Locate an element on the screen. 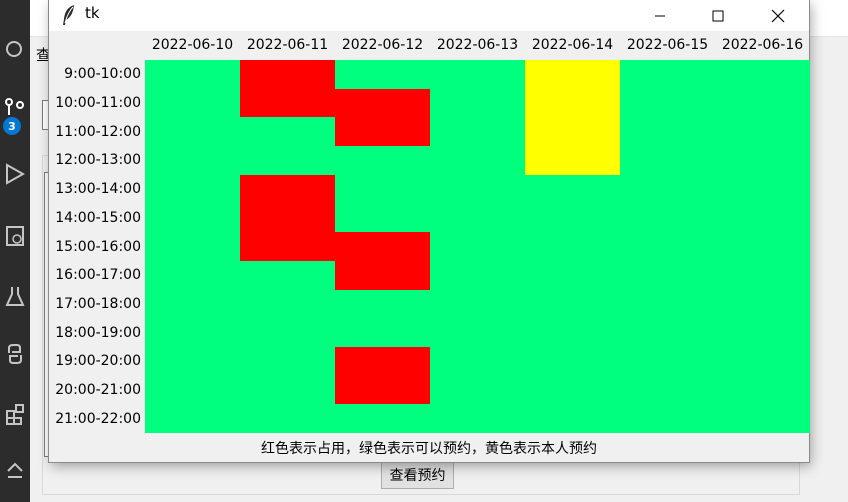 The image size is (848, 502). time-slot-label: 18:00-19:00 is located at coordinates (98, 333).